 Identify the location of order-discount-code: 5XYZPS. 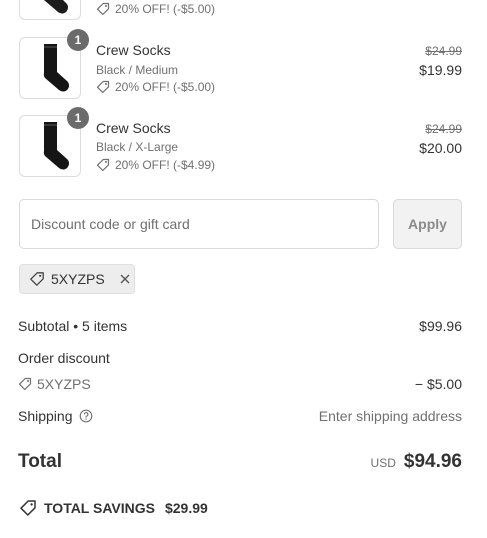
(54, 384).